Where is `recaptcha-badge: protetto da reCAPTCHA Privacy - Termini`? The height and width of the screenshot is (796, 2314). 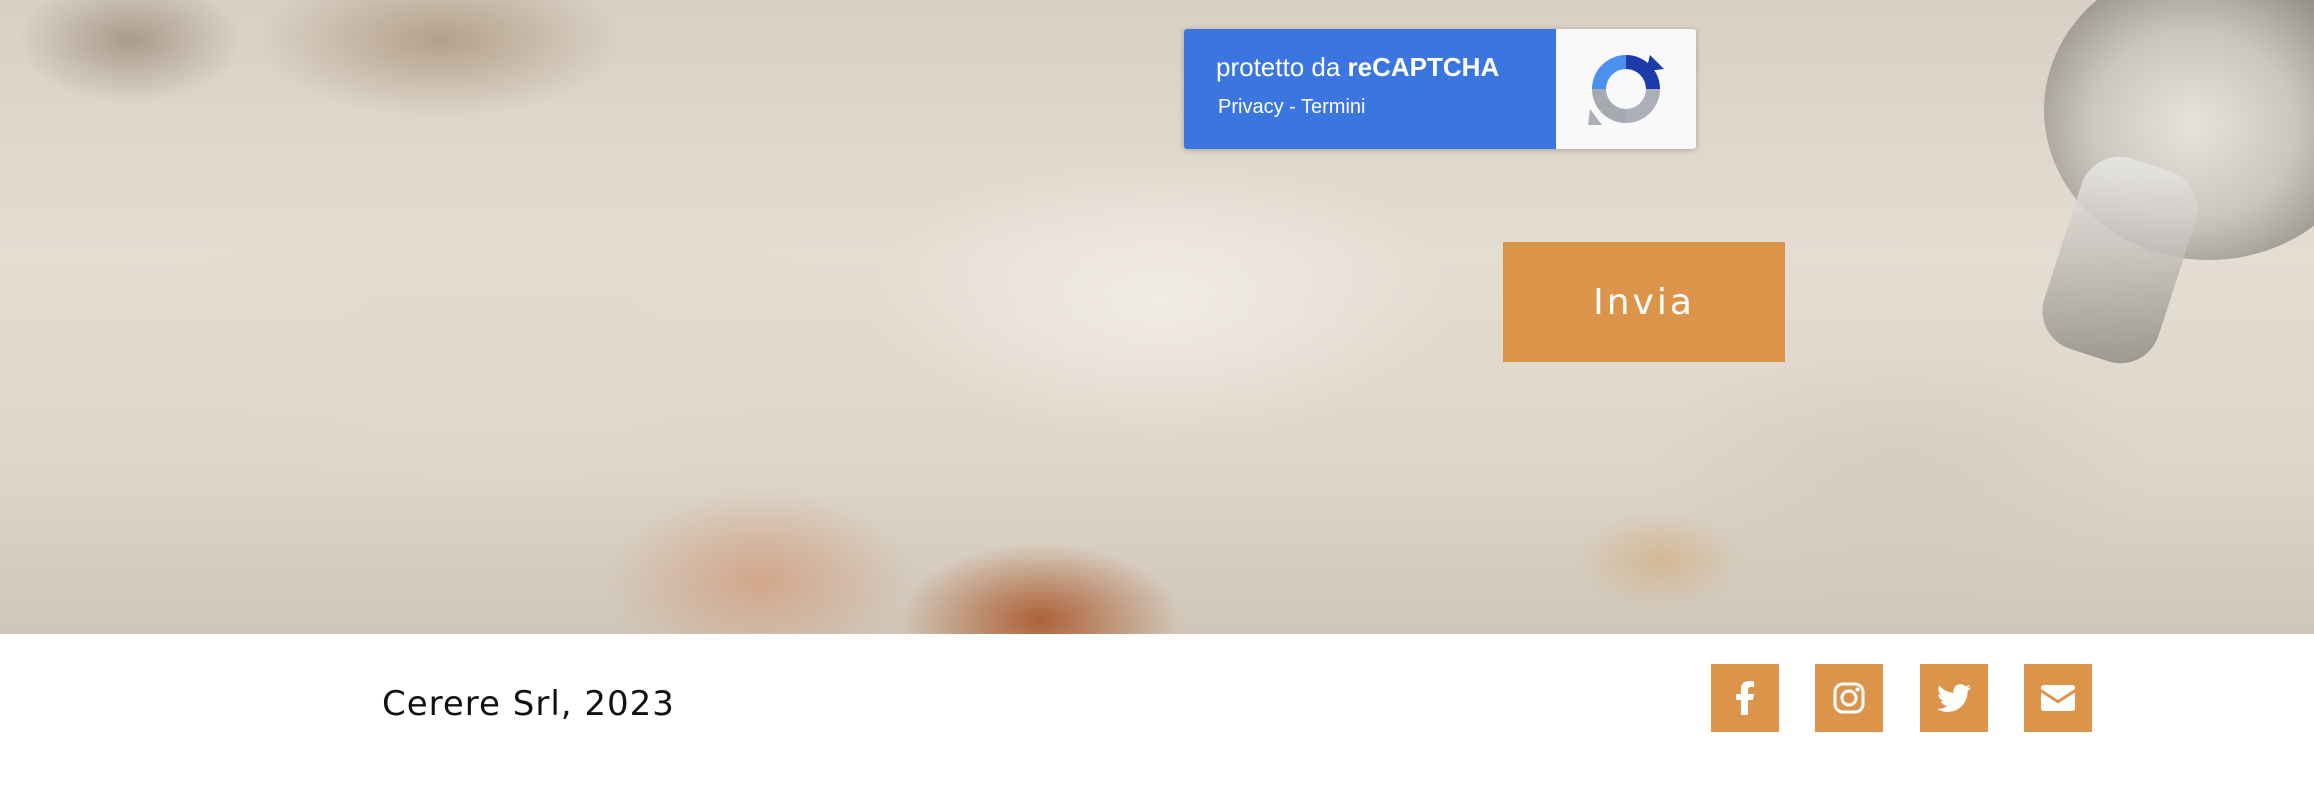 recaptcha-badge: protetto da reCAPTCHA Privacy - Termini is located at coordinates (1440, 89).